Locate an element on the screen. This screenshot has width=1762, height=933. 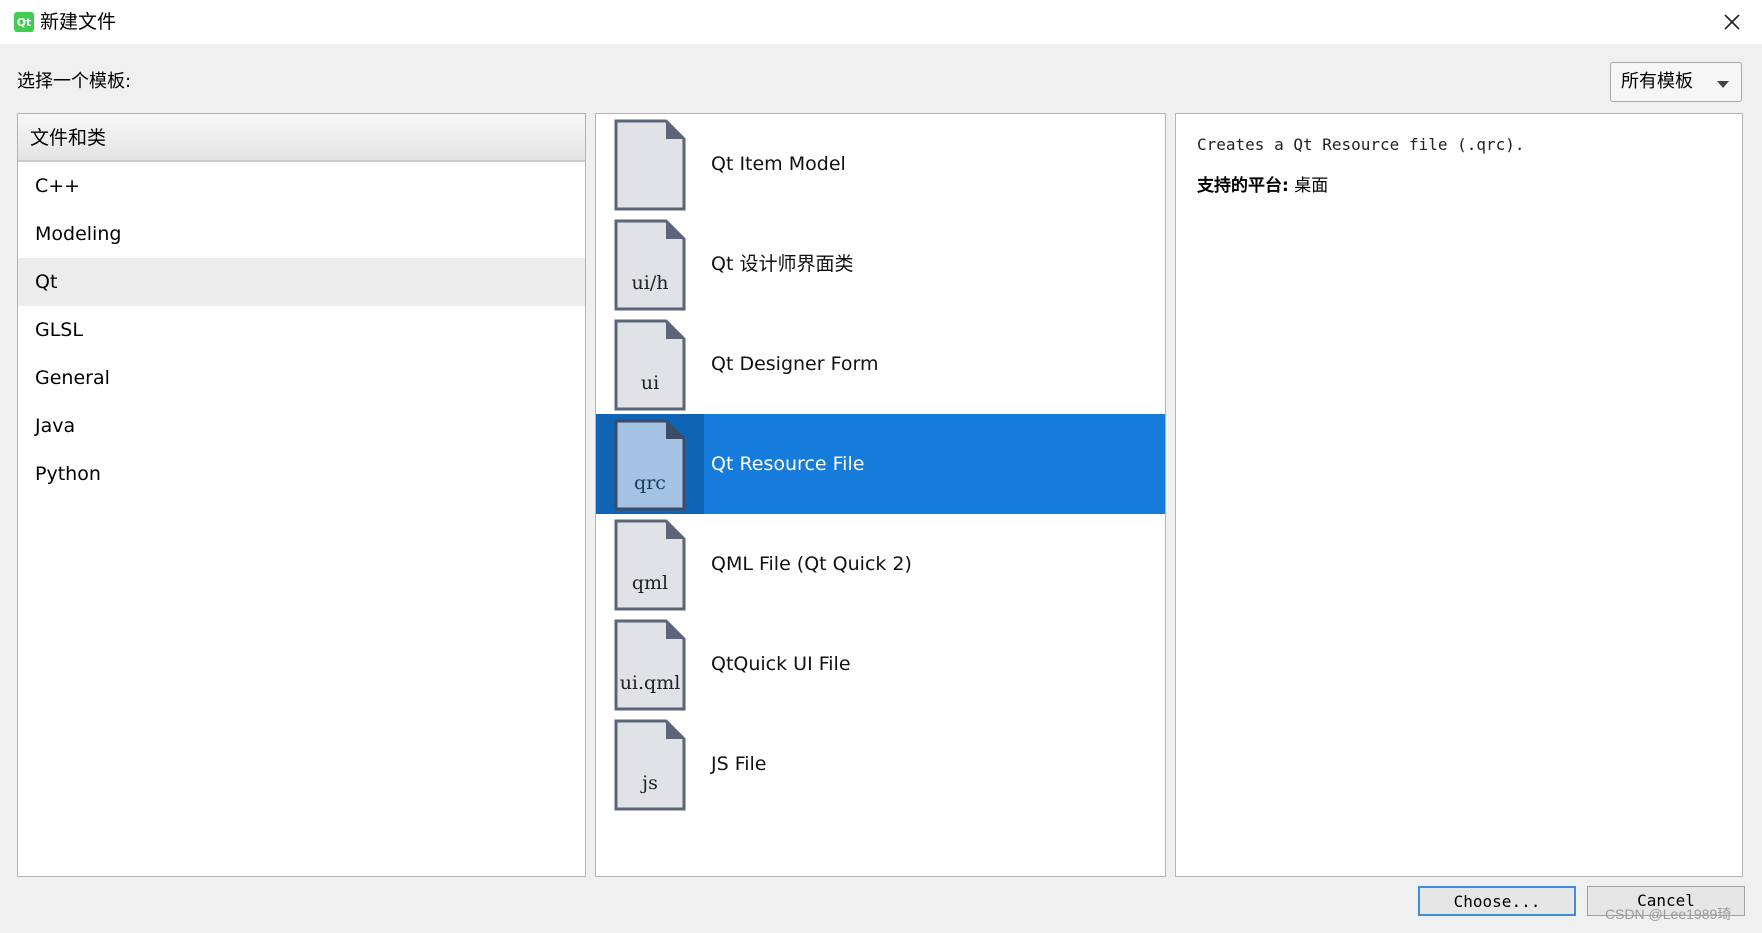
file-extension-label: js is located at coordinates (650, 783).